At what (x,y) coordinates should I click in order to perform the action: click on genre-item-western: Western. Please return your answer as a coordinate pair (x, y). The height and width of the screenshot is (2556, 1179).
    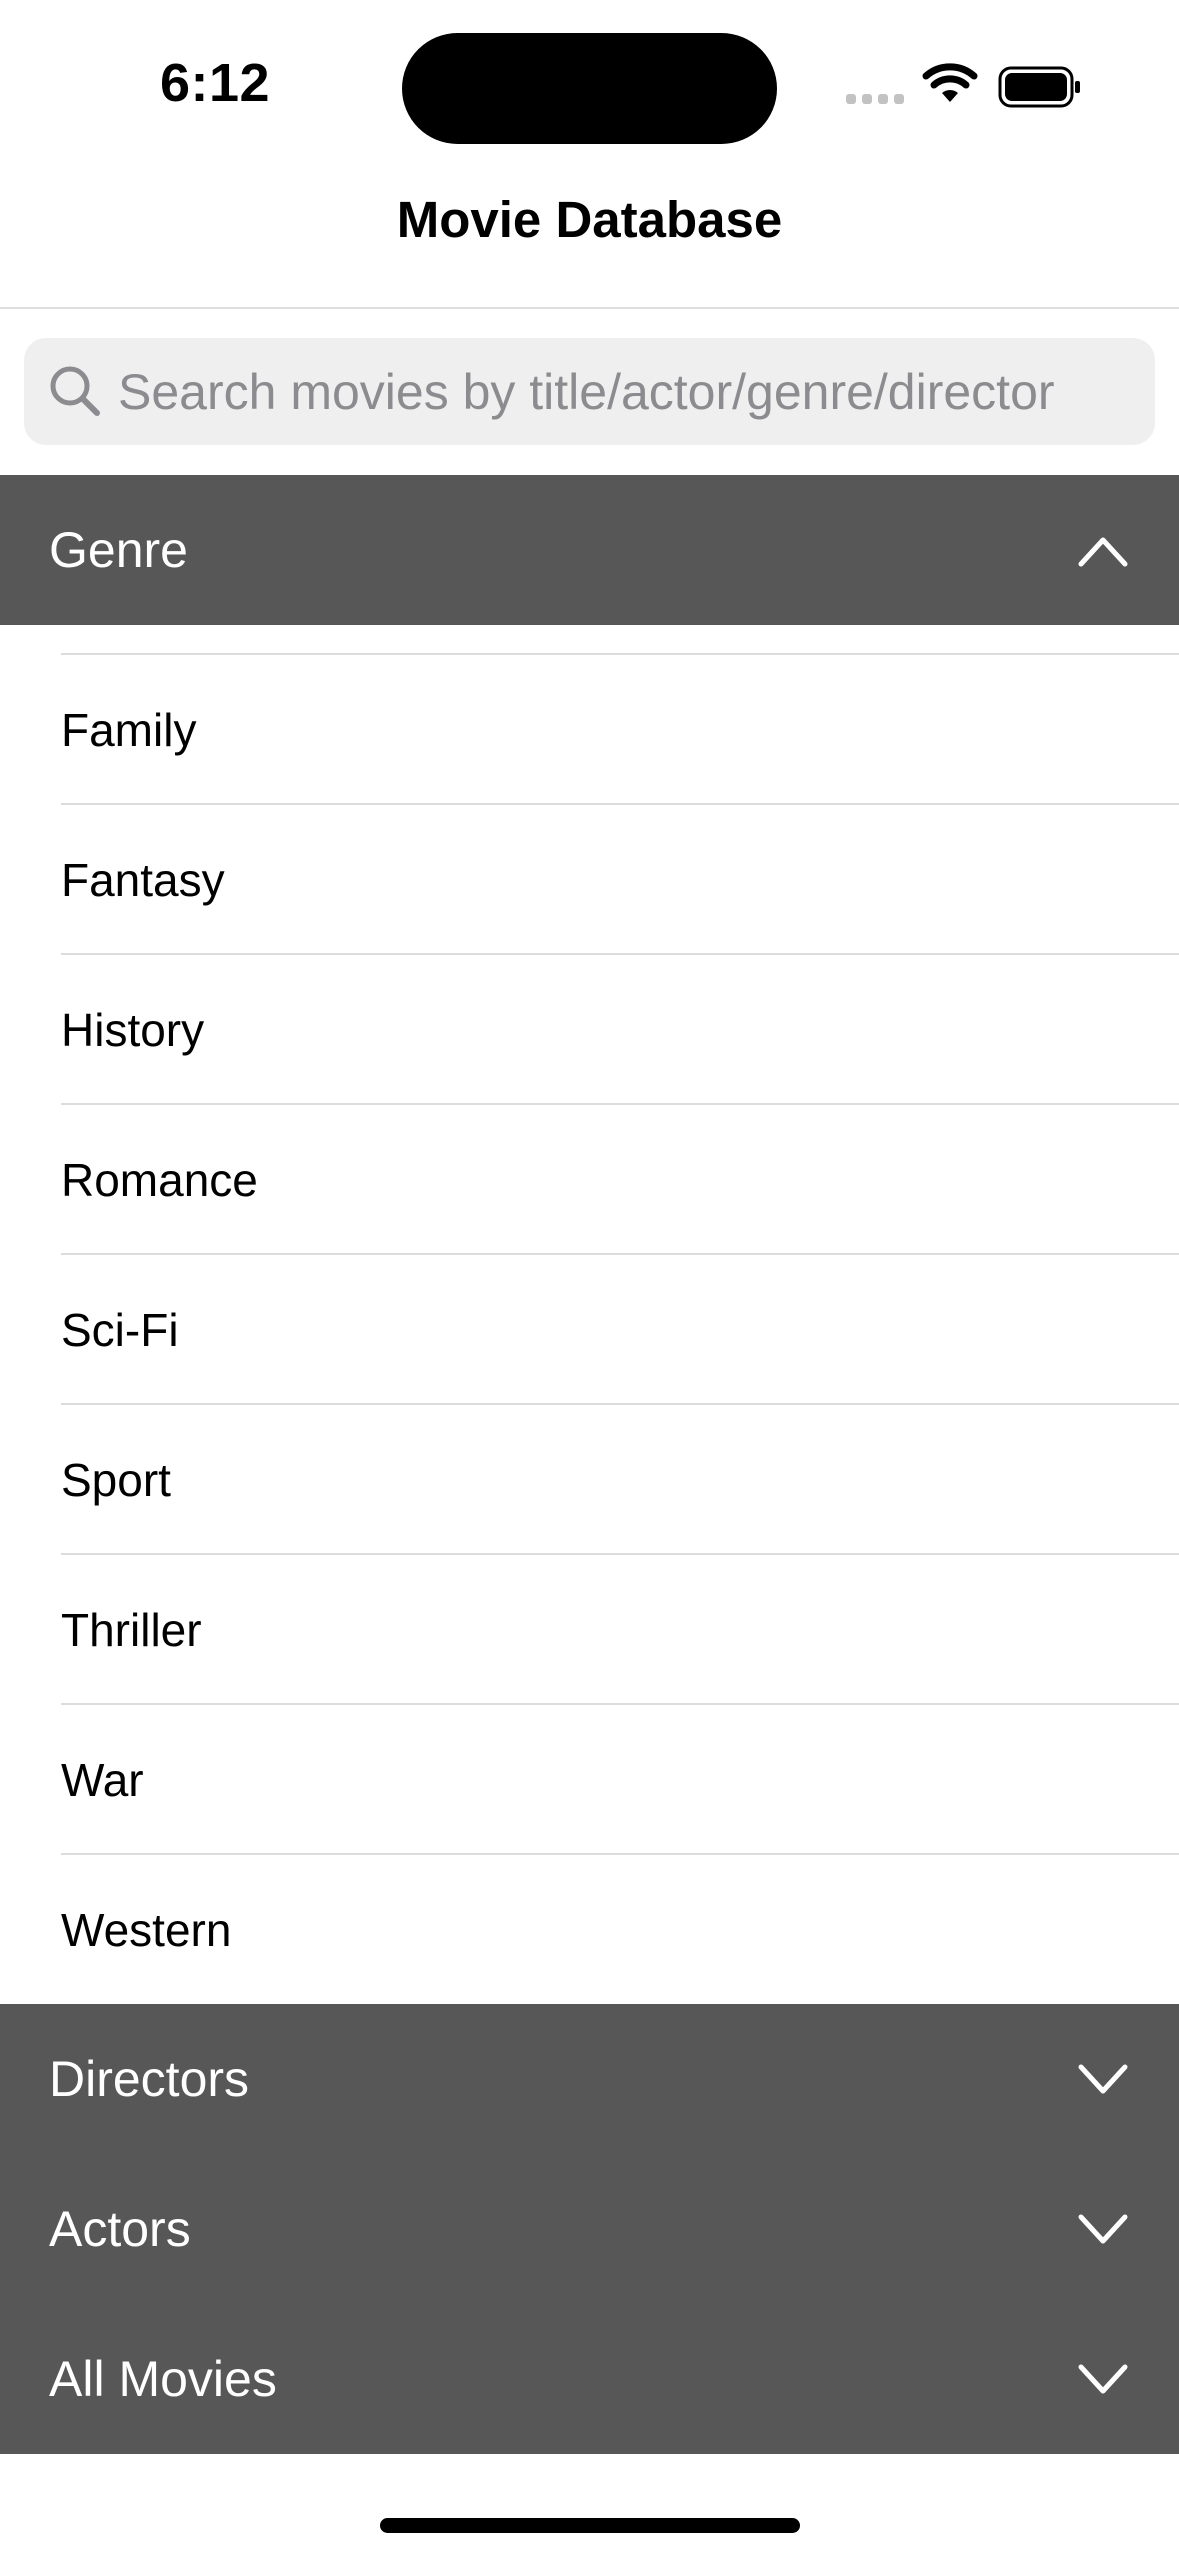
    Looking at the image, I should click on (589, 1929).